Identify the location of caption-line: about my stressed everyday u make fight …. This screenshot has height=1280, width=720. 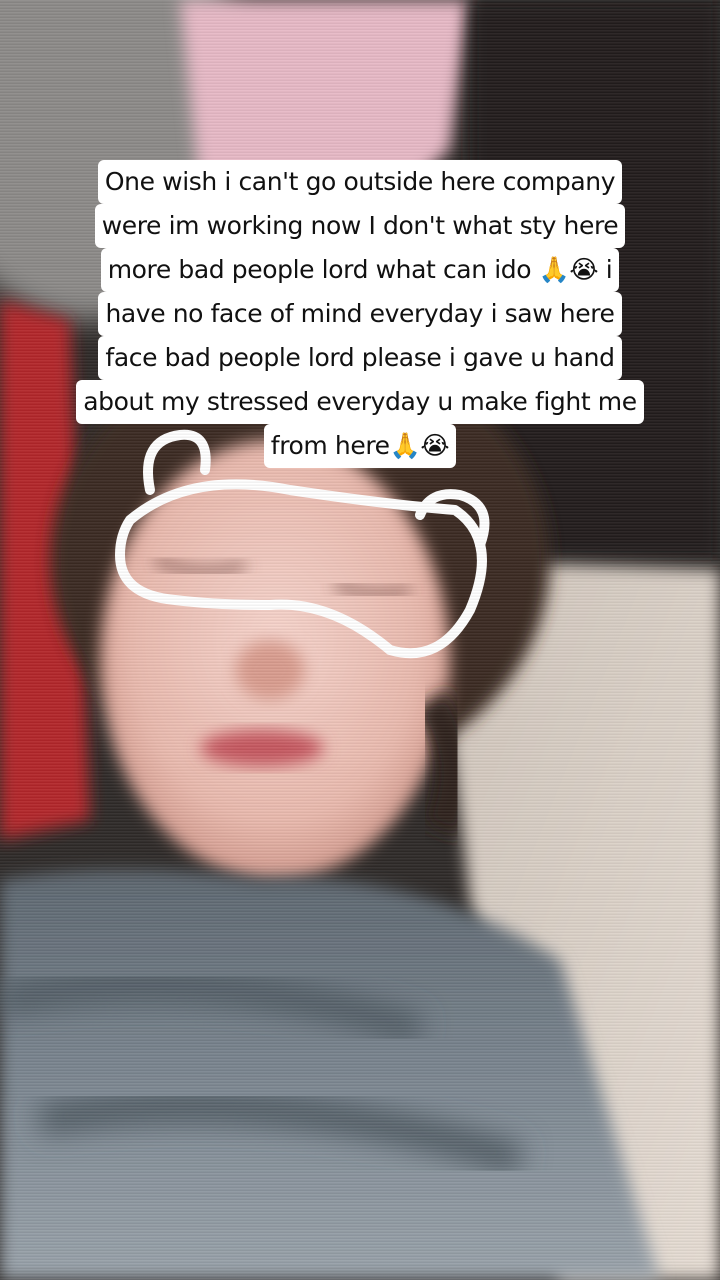
(360, 402).